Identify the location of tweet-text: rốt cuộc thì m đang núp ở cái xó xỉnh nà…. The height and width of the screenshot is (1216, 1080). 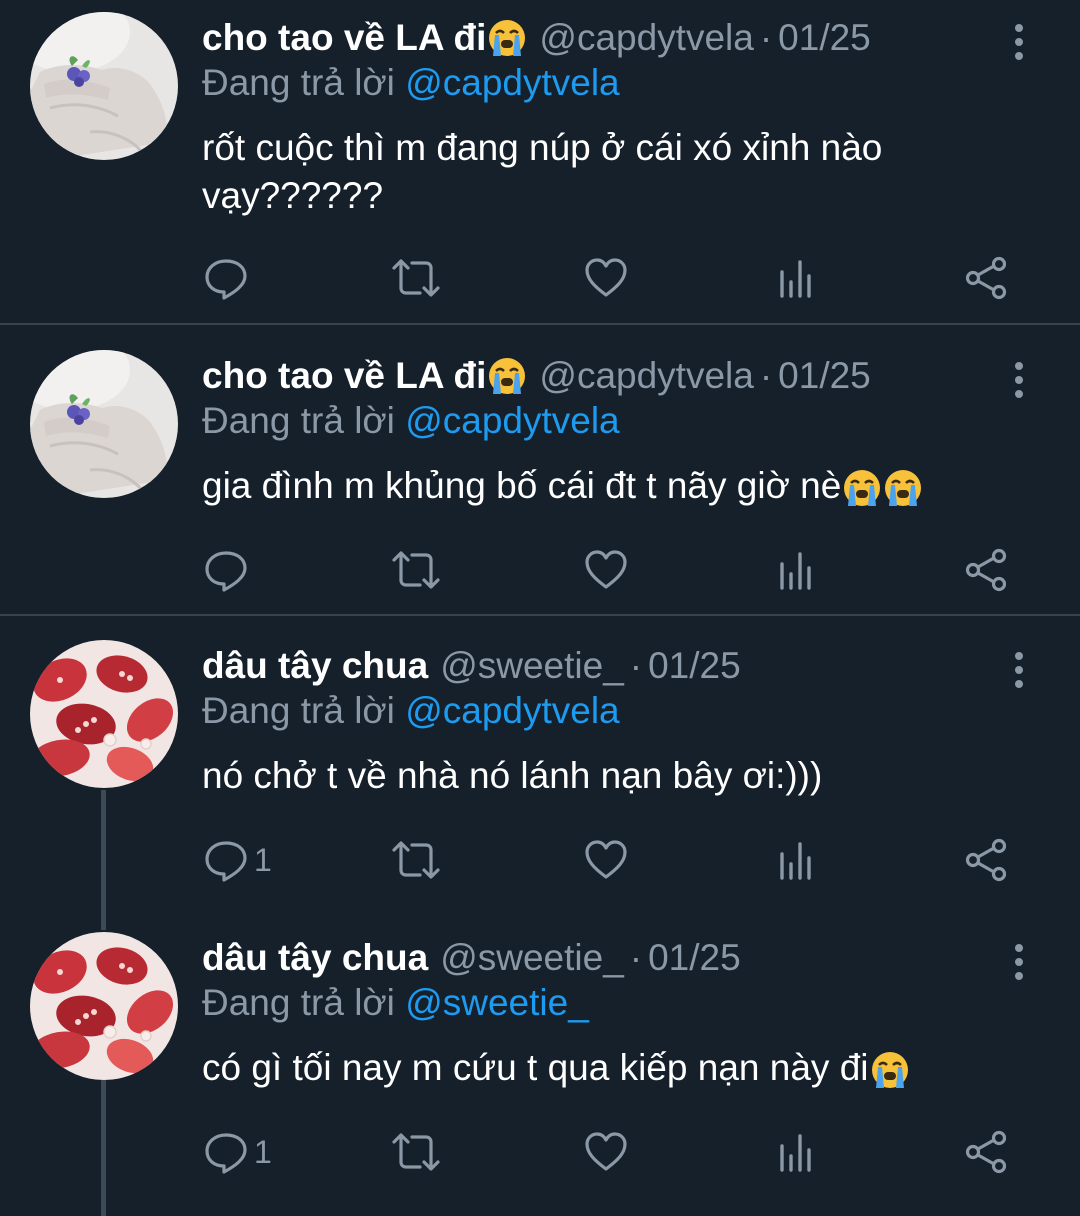
(542, 171).